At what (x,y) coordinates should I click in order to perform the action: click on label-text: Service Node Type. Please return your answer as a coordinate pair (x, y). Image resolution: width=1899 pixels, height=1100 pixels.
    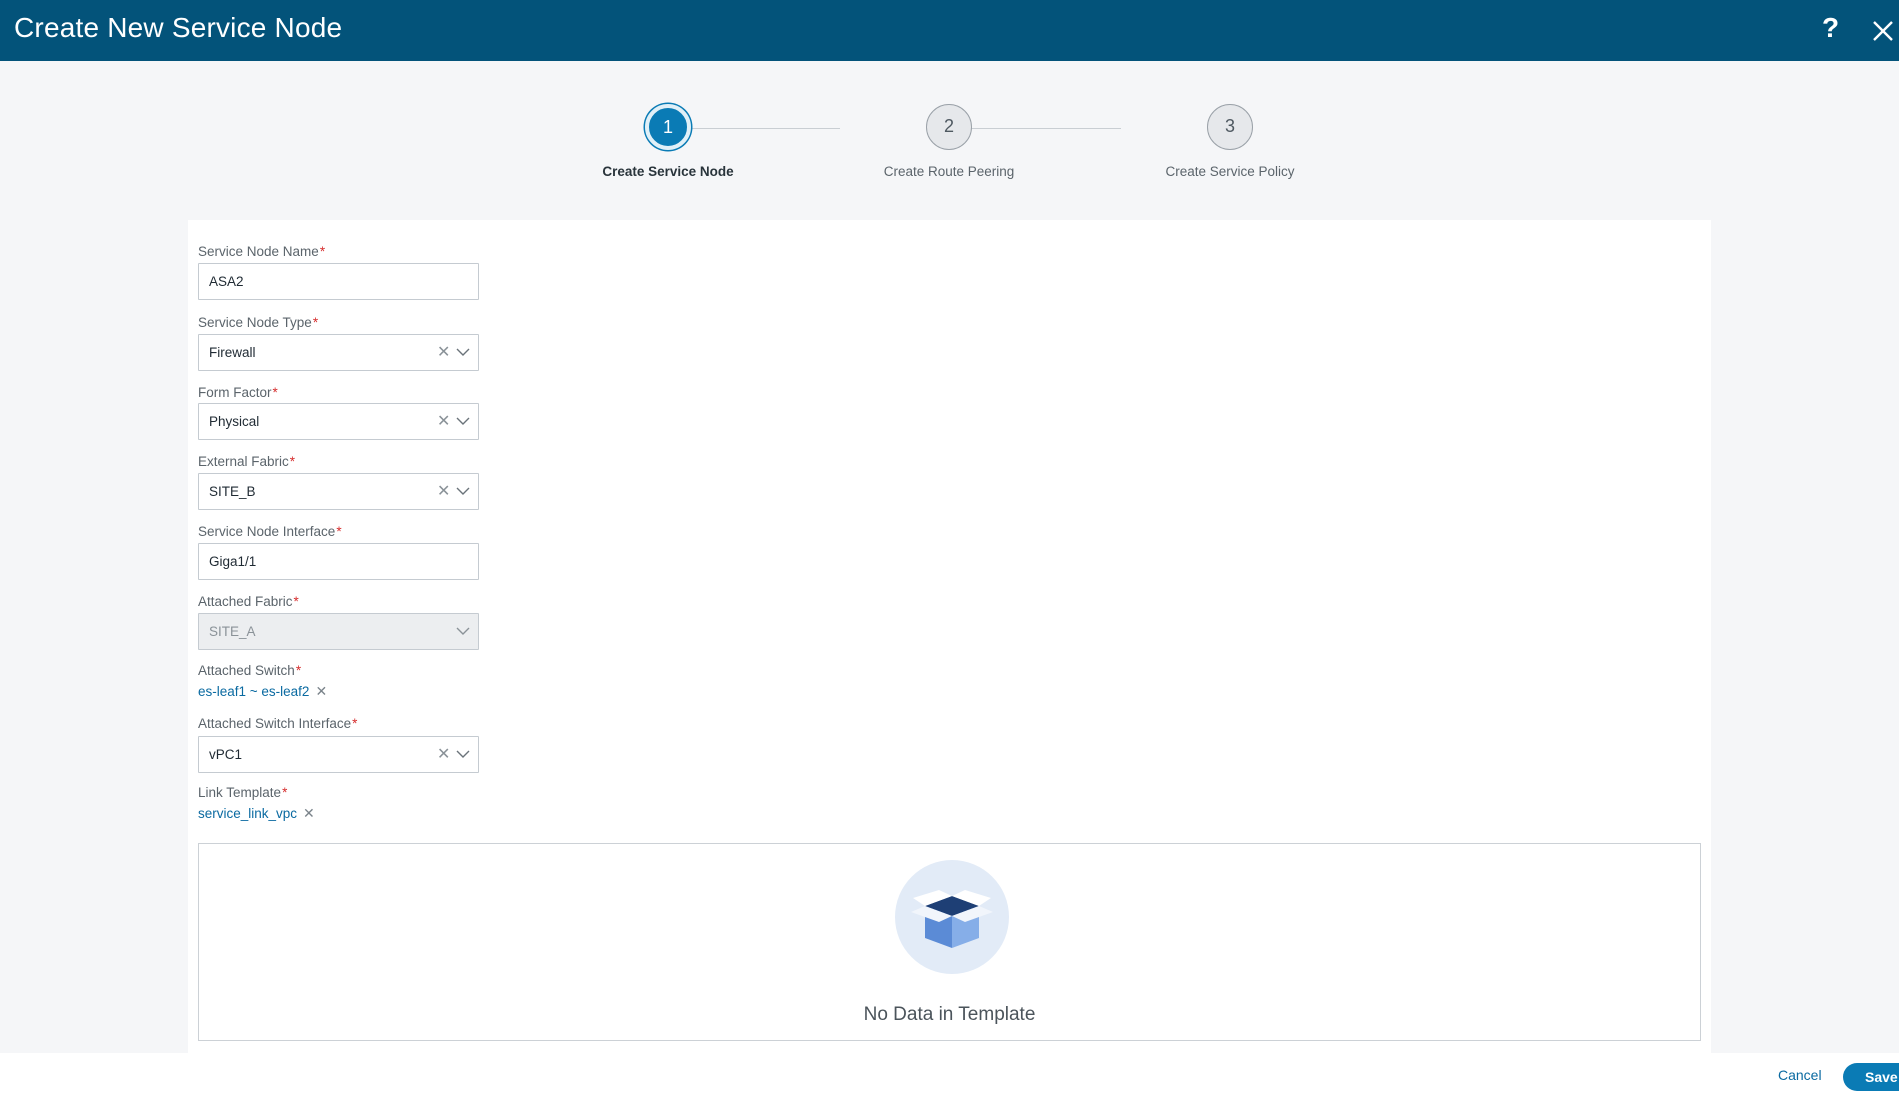
    Looking at the image, I should click on (255, 322).